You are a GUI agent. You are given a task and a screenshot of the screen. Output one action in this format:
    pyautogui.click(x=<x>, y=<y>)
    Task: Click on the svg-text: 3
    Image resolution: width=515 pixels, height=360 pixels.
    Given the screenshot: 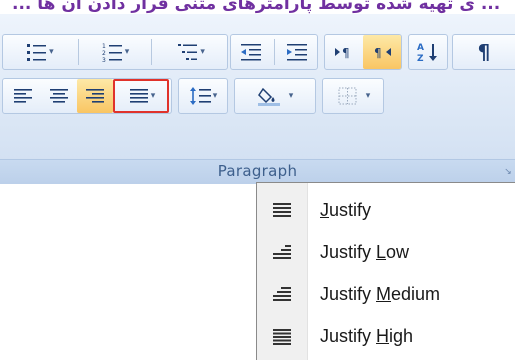 What is the action you would take?
    pyautogui.click(x=104, y=60)
    